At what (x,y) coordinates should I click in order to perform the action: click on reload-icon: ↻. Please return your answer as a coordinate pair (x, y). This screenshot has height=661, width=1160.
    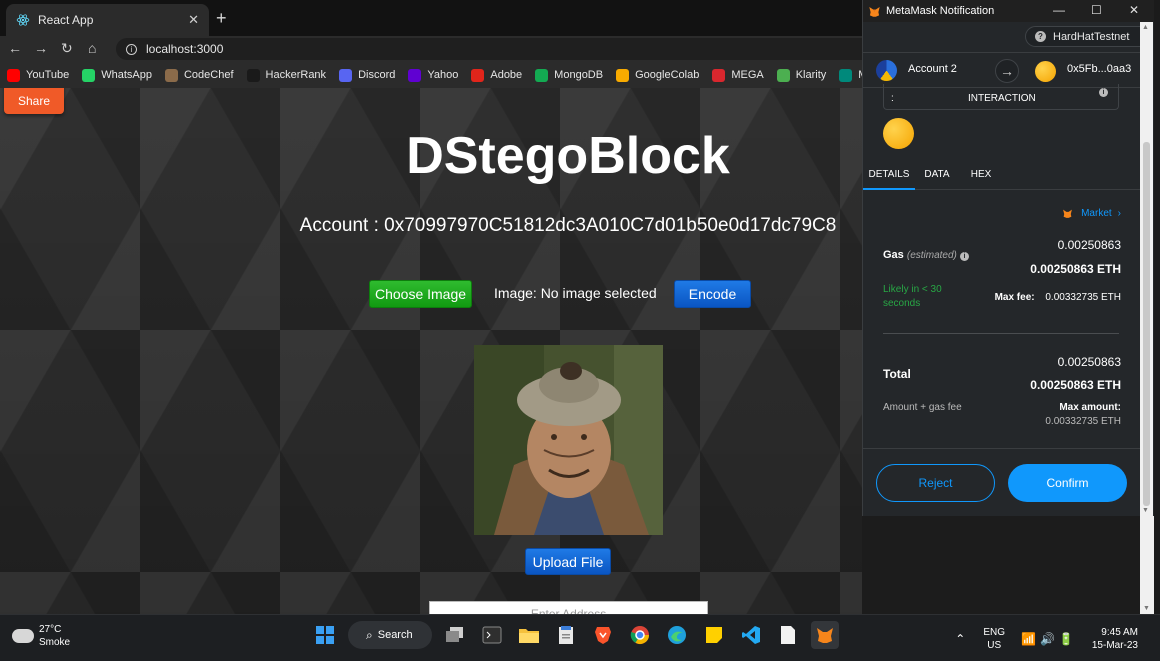
    Looking at the image, I should click on (67, 48).